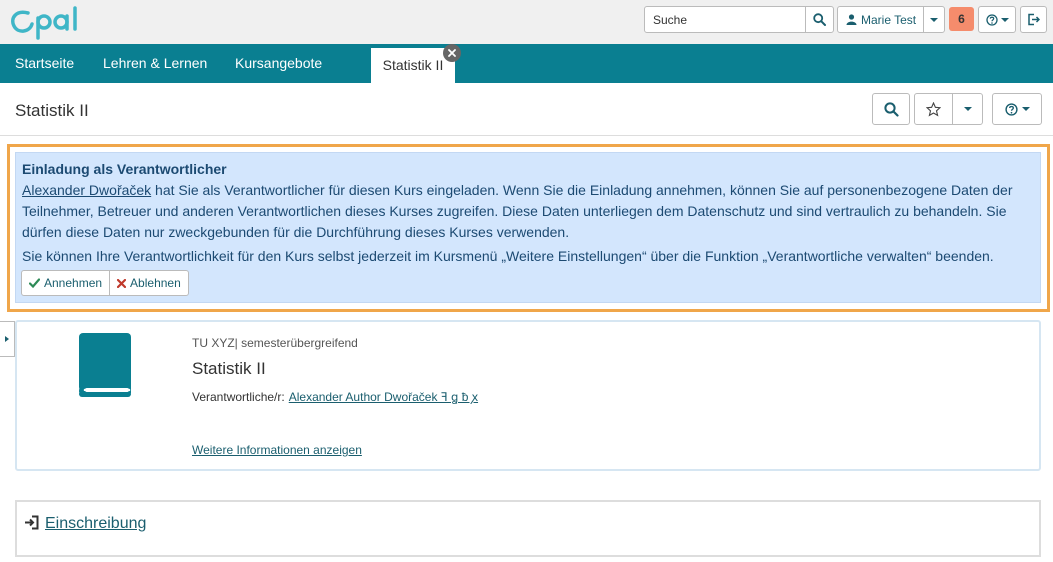 The width and height of the screenshot is (1053, 562). I want to click on search-button, so click(819, 19).